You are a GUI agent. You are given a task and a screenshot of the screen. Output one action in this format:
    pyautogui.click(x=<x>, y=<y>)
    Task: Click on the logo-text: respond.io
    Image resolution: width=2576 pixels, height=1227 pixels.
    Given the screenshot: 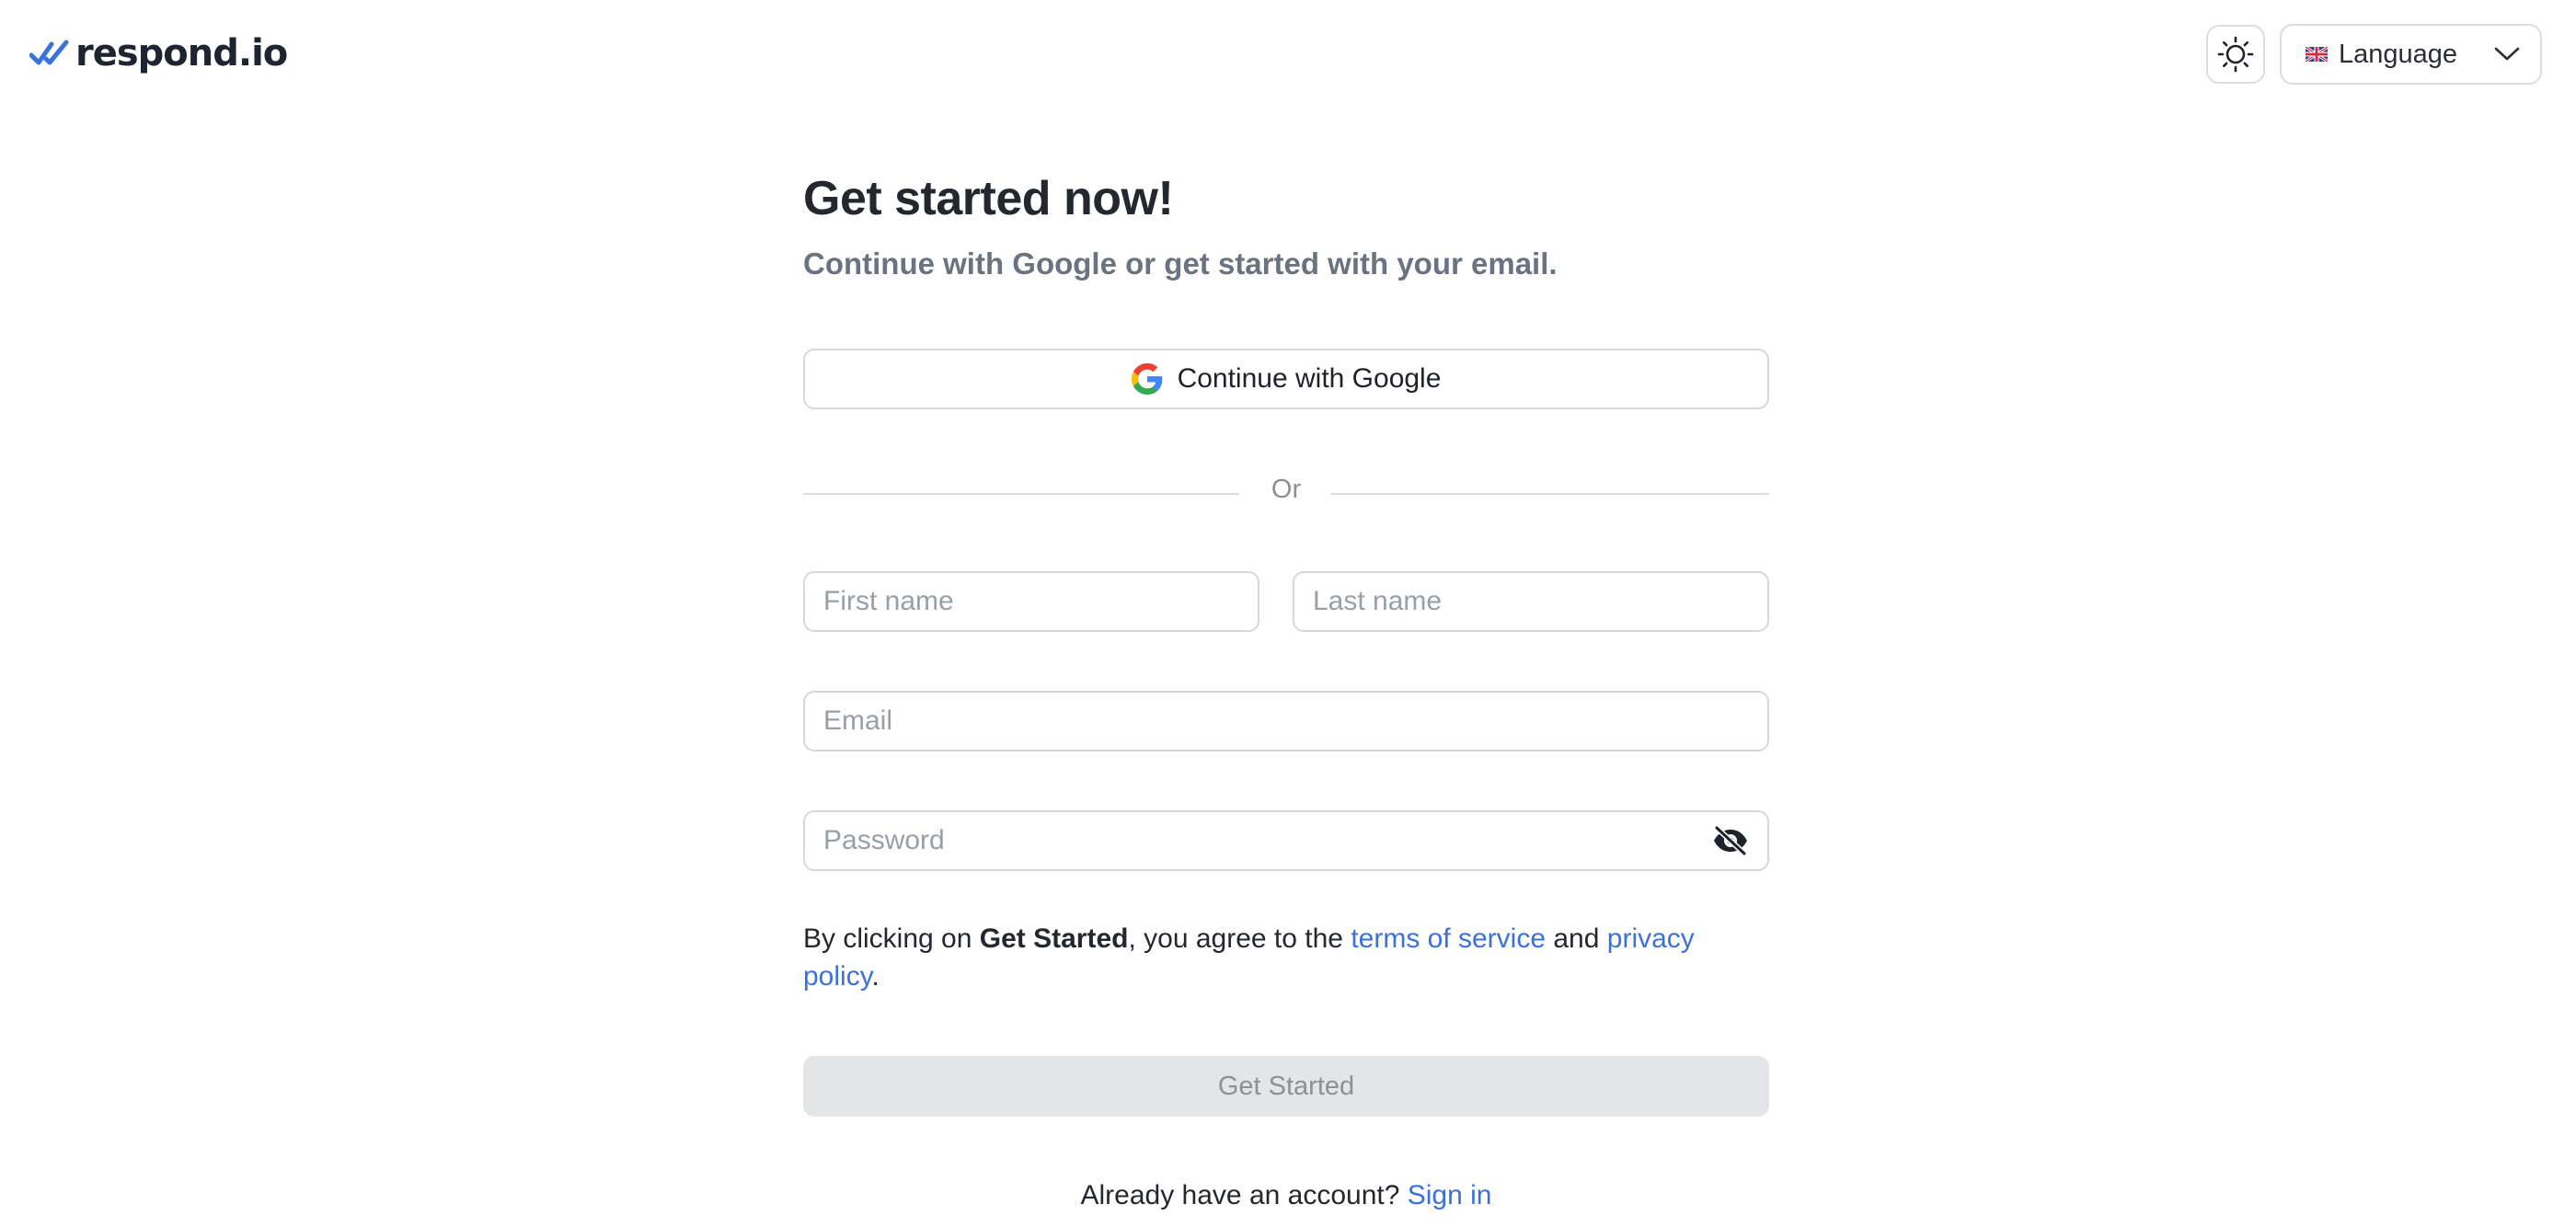 What is the action you would take?
    pyautogui.click(x=181, y=53)
    